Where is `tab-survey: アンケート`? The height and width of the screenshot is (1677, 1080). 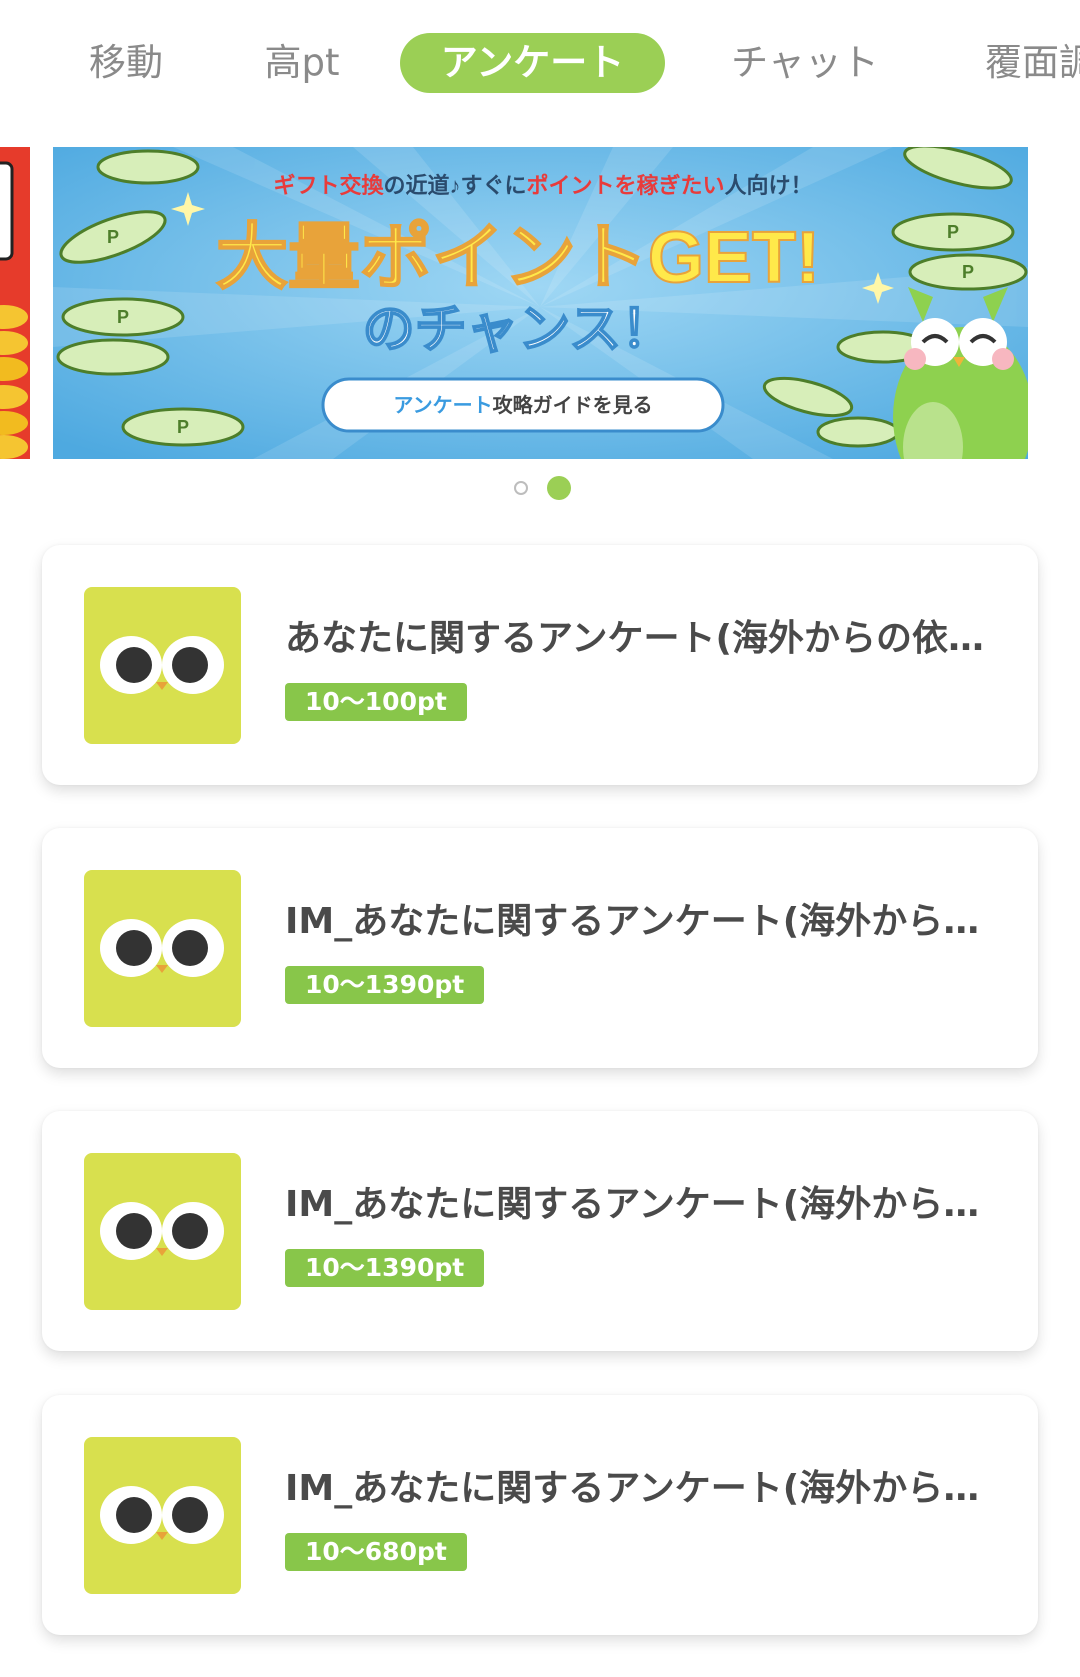 tab-survey: アンケート is located at coordinates (532, 63).